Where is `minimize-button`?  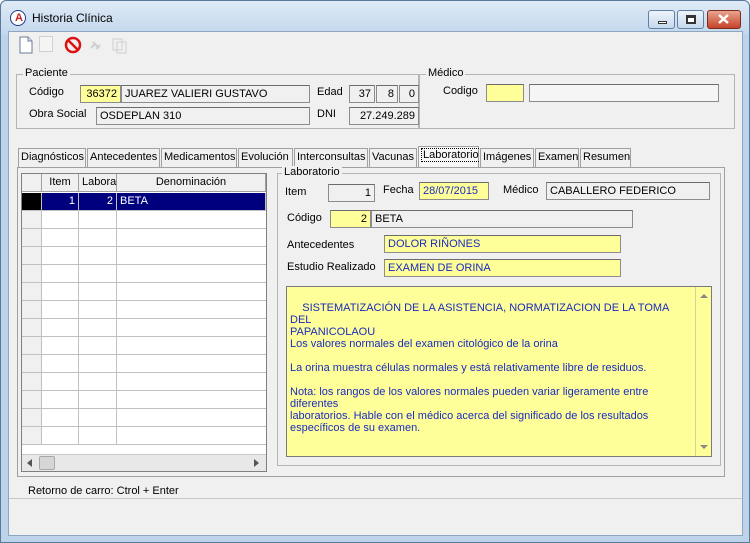
minimize-button is located at coordinates (661, 19).